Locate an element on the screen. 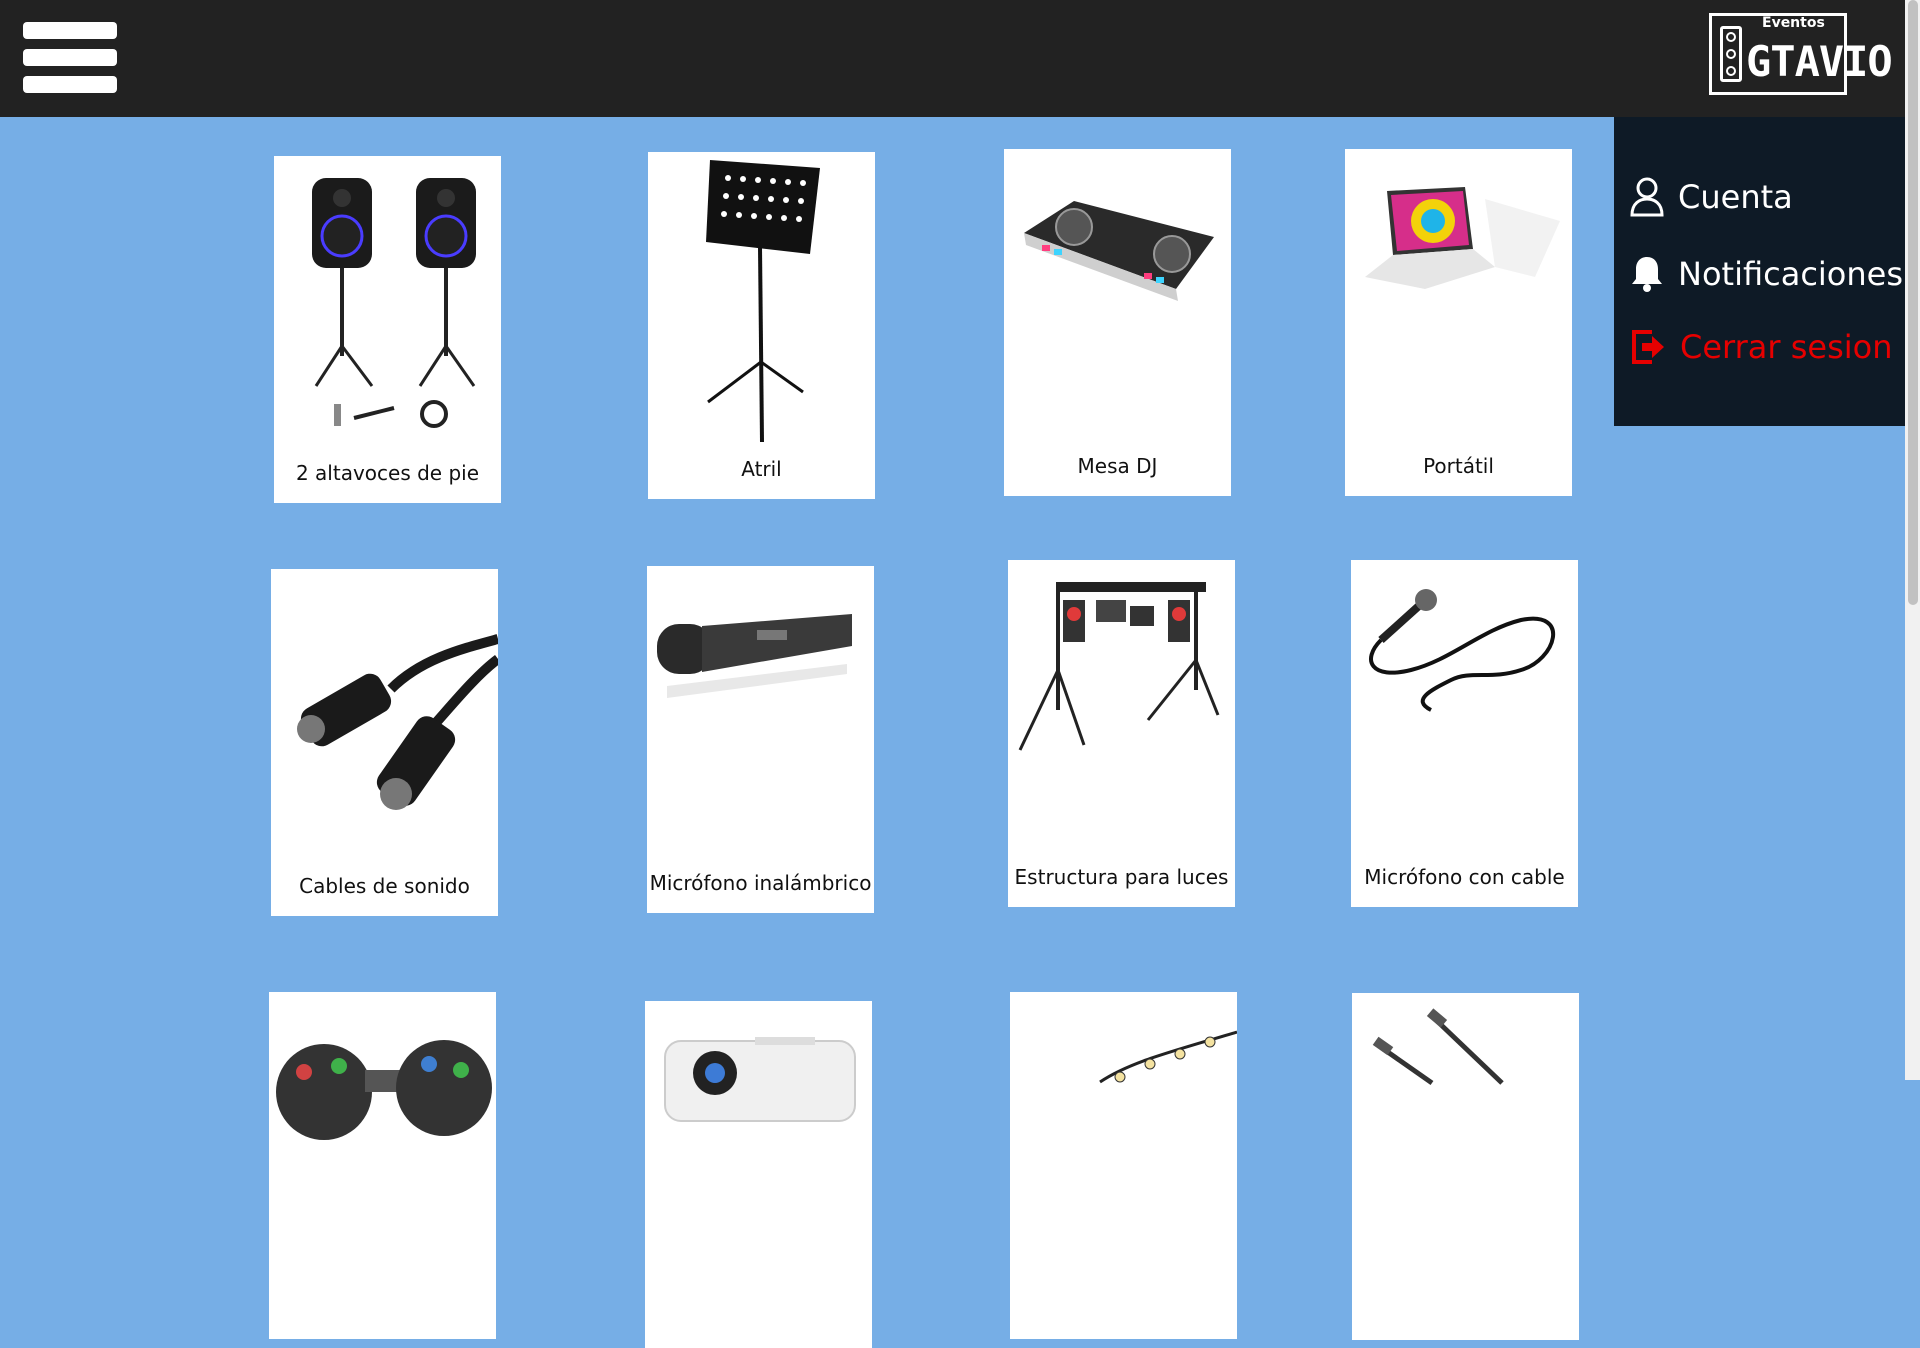 This screenshot has height=1348, width=1920. top-bar: Eventos GTAVIO is located at coordinates (952, 58).